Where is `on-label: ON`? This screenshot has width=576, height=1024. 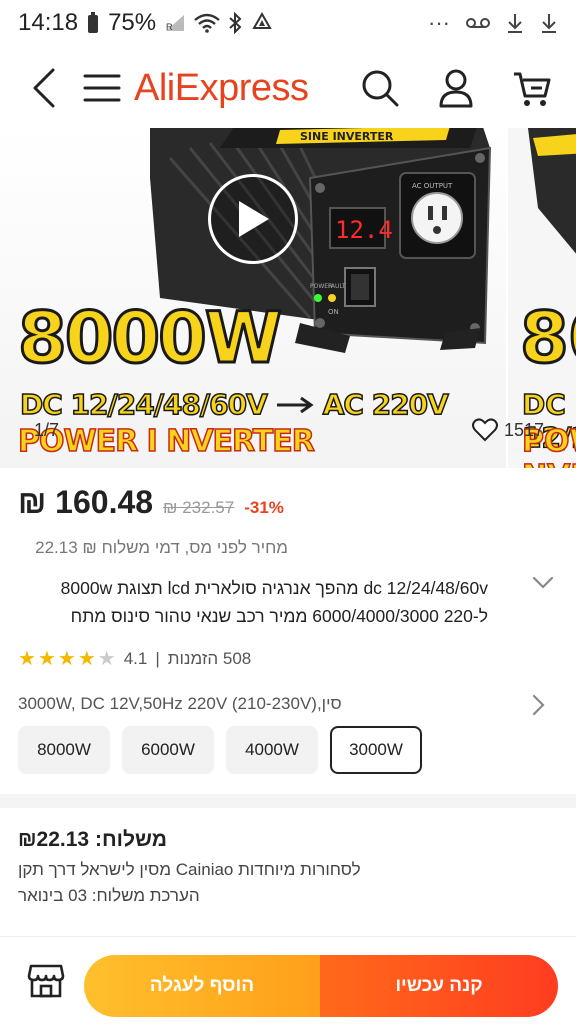 on-label: ON is located at coordinates (333, 312).